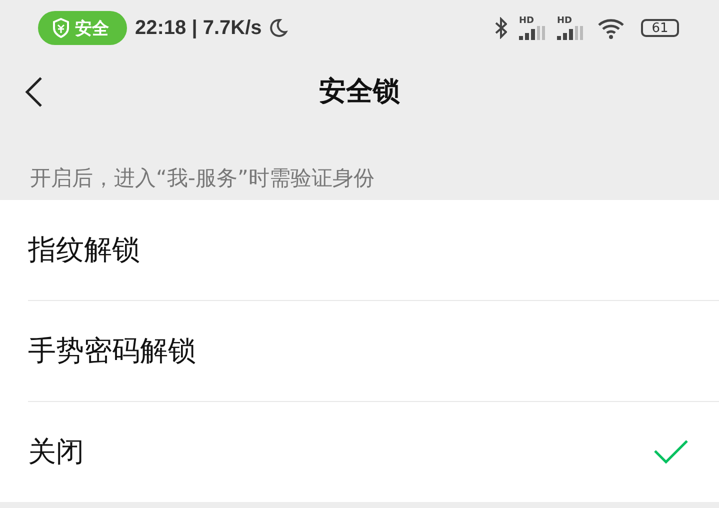 This screenshot has width=719, height=508. I want to click on bluetooth-icon, so click(501, 28).